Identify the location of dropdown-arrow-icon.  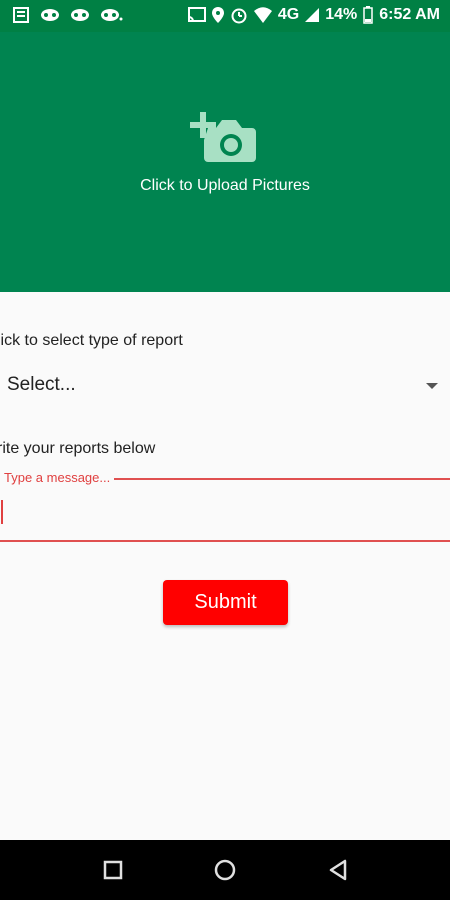
(432, 386).